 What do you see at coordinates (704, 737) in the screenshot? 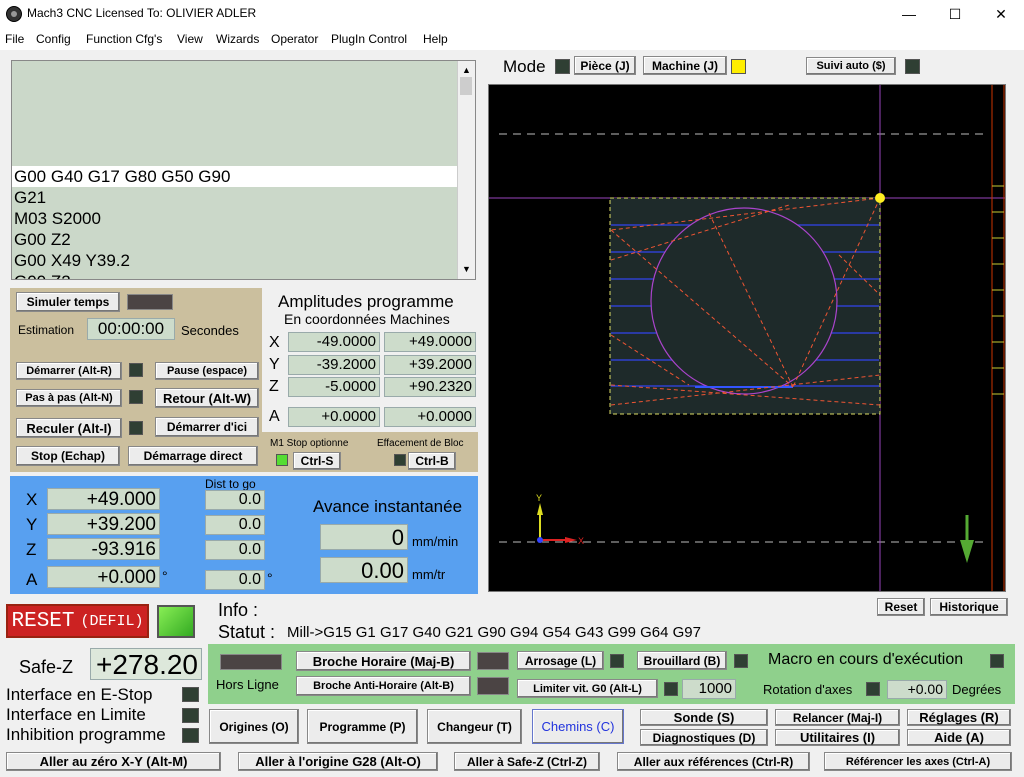
I see `tab-diagnostics: Diagnostiques (D)` at bounding box center [704, 737].